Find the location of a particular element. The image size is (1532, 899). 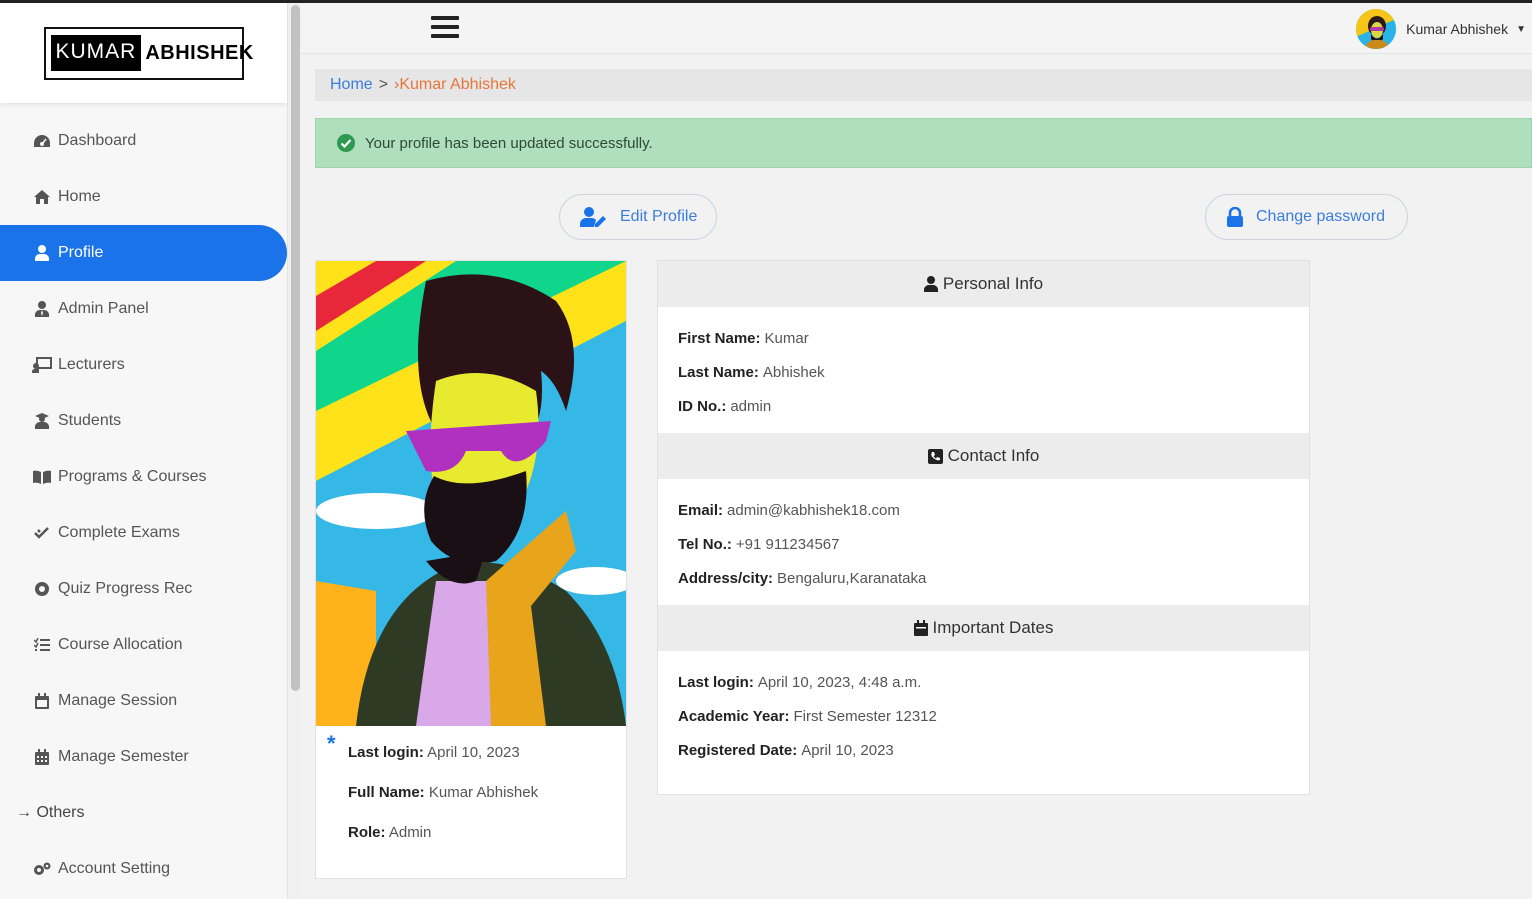

breadcrumb-home-link: Home is located at coordinates (351, 85).